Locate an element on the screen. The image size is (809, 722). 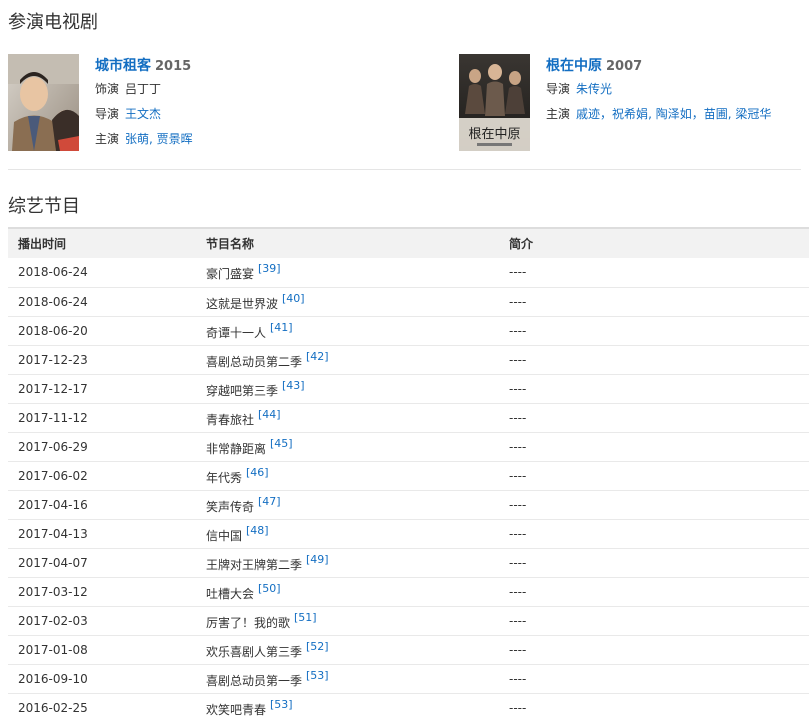
program-name: 喜剧总动员第二季 is located at coordinates (254, 361).